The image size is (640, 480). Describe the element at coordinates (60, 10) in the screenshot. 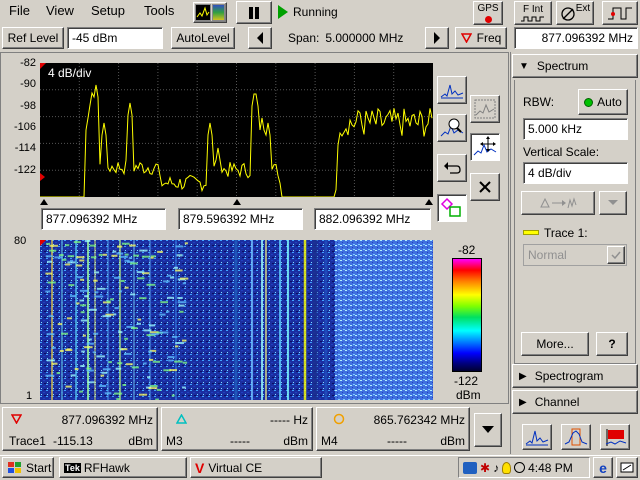

I see `menu-view: View` at that location.